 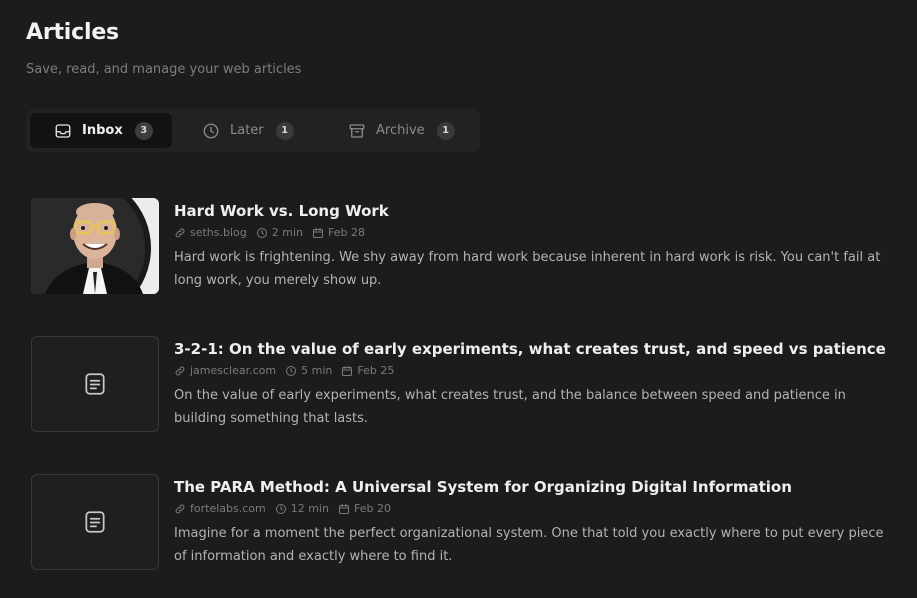 I want to click on tab-later: Later 1, so click(x=246, y=130).